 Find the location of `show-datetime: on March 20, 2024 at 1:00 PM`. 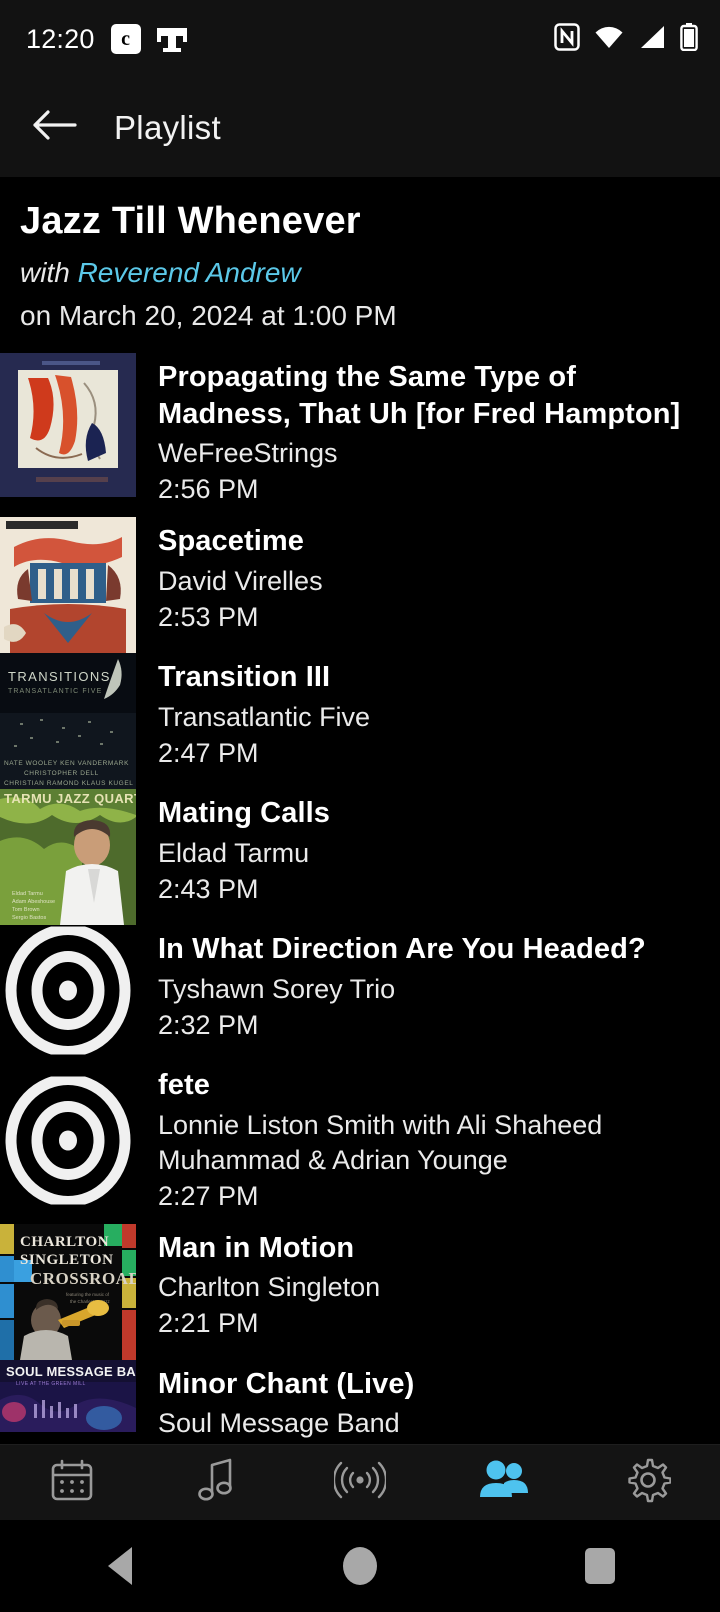

show-datetime: on March 20, 2024 at 1:00 PM is located at coordinates (208, 316).